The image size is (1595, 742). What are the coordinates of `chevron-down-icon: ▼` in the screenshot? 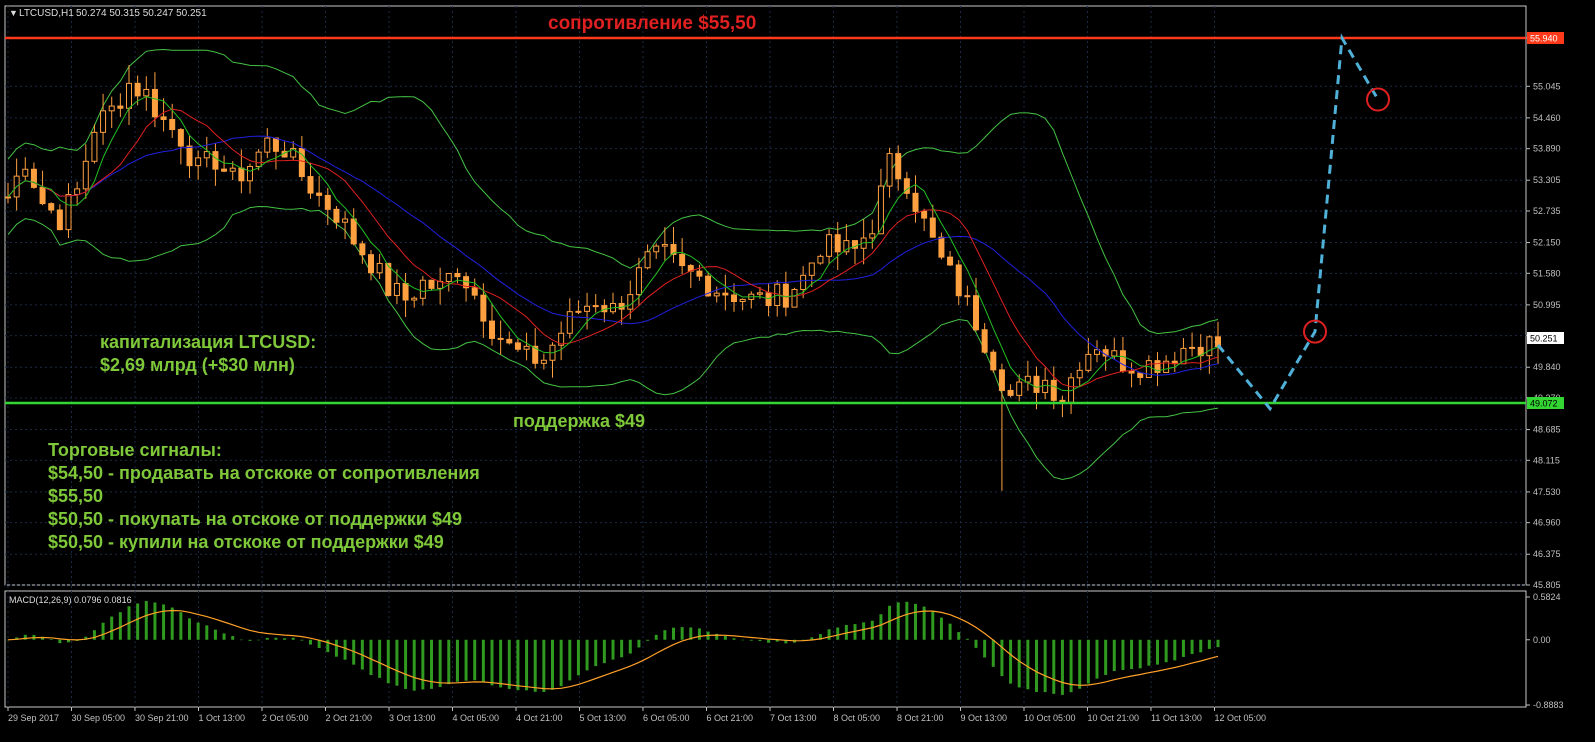 It's located at (13, 13).